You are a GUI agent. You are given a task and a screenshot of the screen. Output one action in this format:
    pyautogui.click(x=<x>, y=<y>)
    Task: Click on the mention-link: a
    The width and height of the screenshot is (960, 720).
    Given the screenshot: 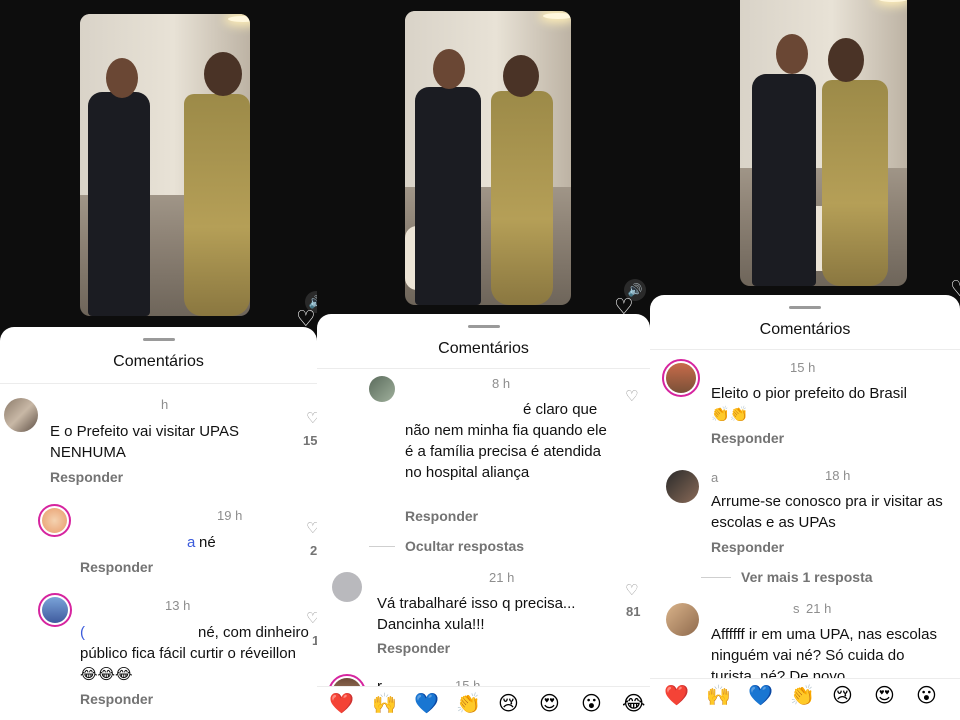 What is the action you would take?
    pyautogui.click(x=191, y=542)
    